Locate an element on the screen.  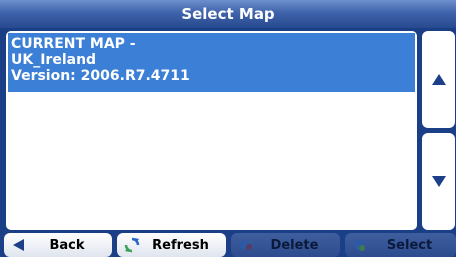
back-button: Back is located at coordinates (58, 245).